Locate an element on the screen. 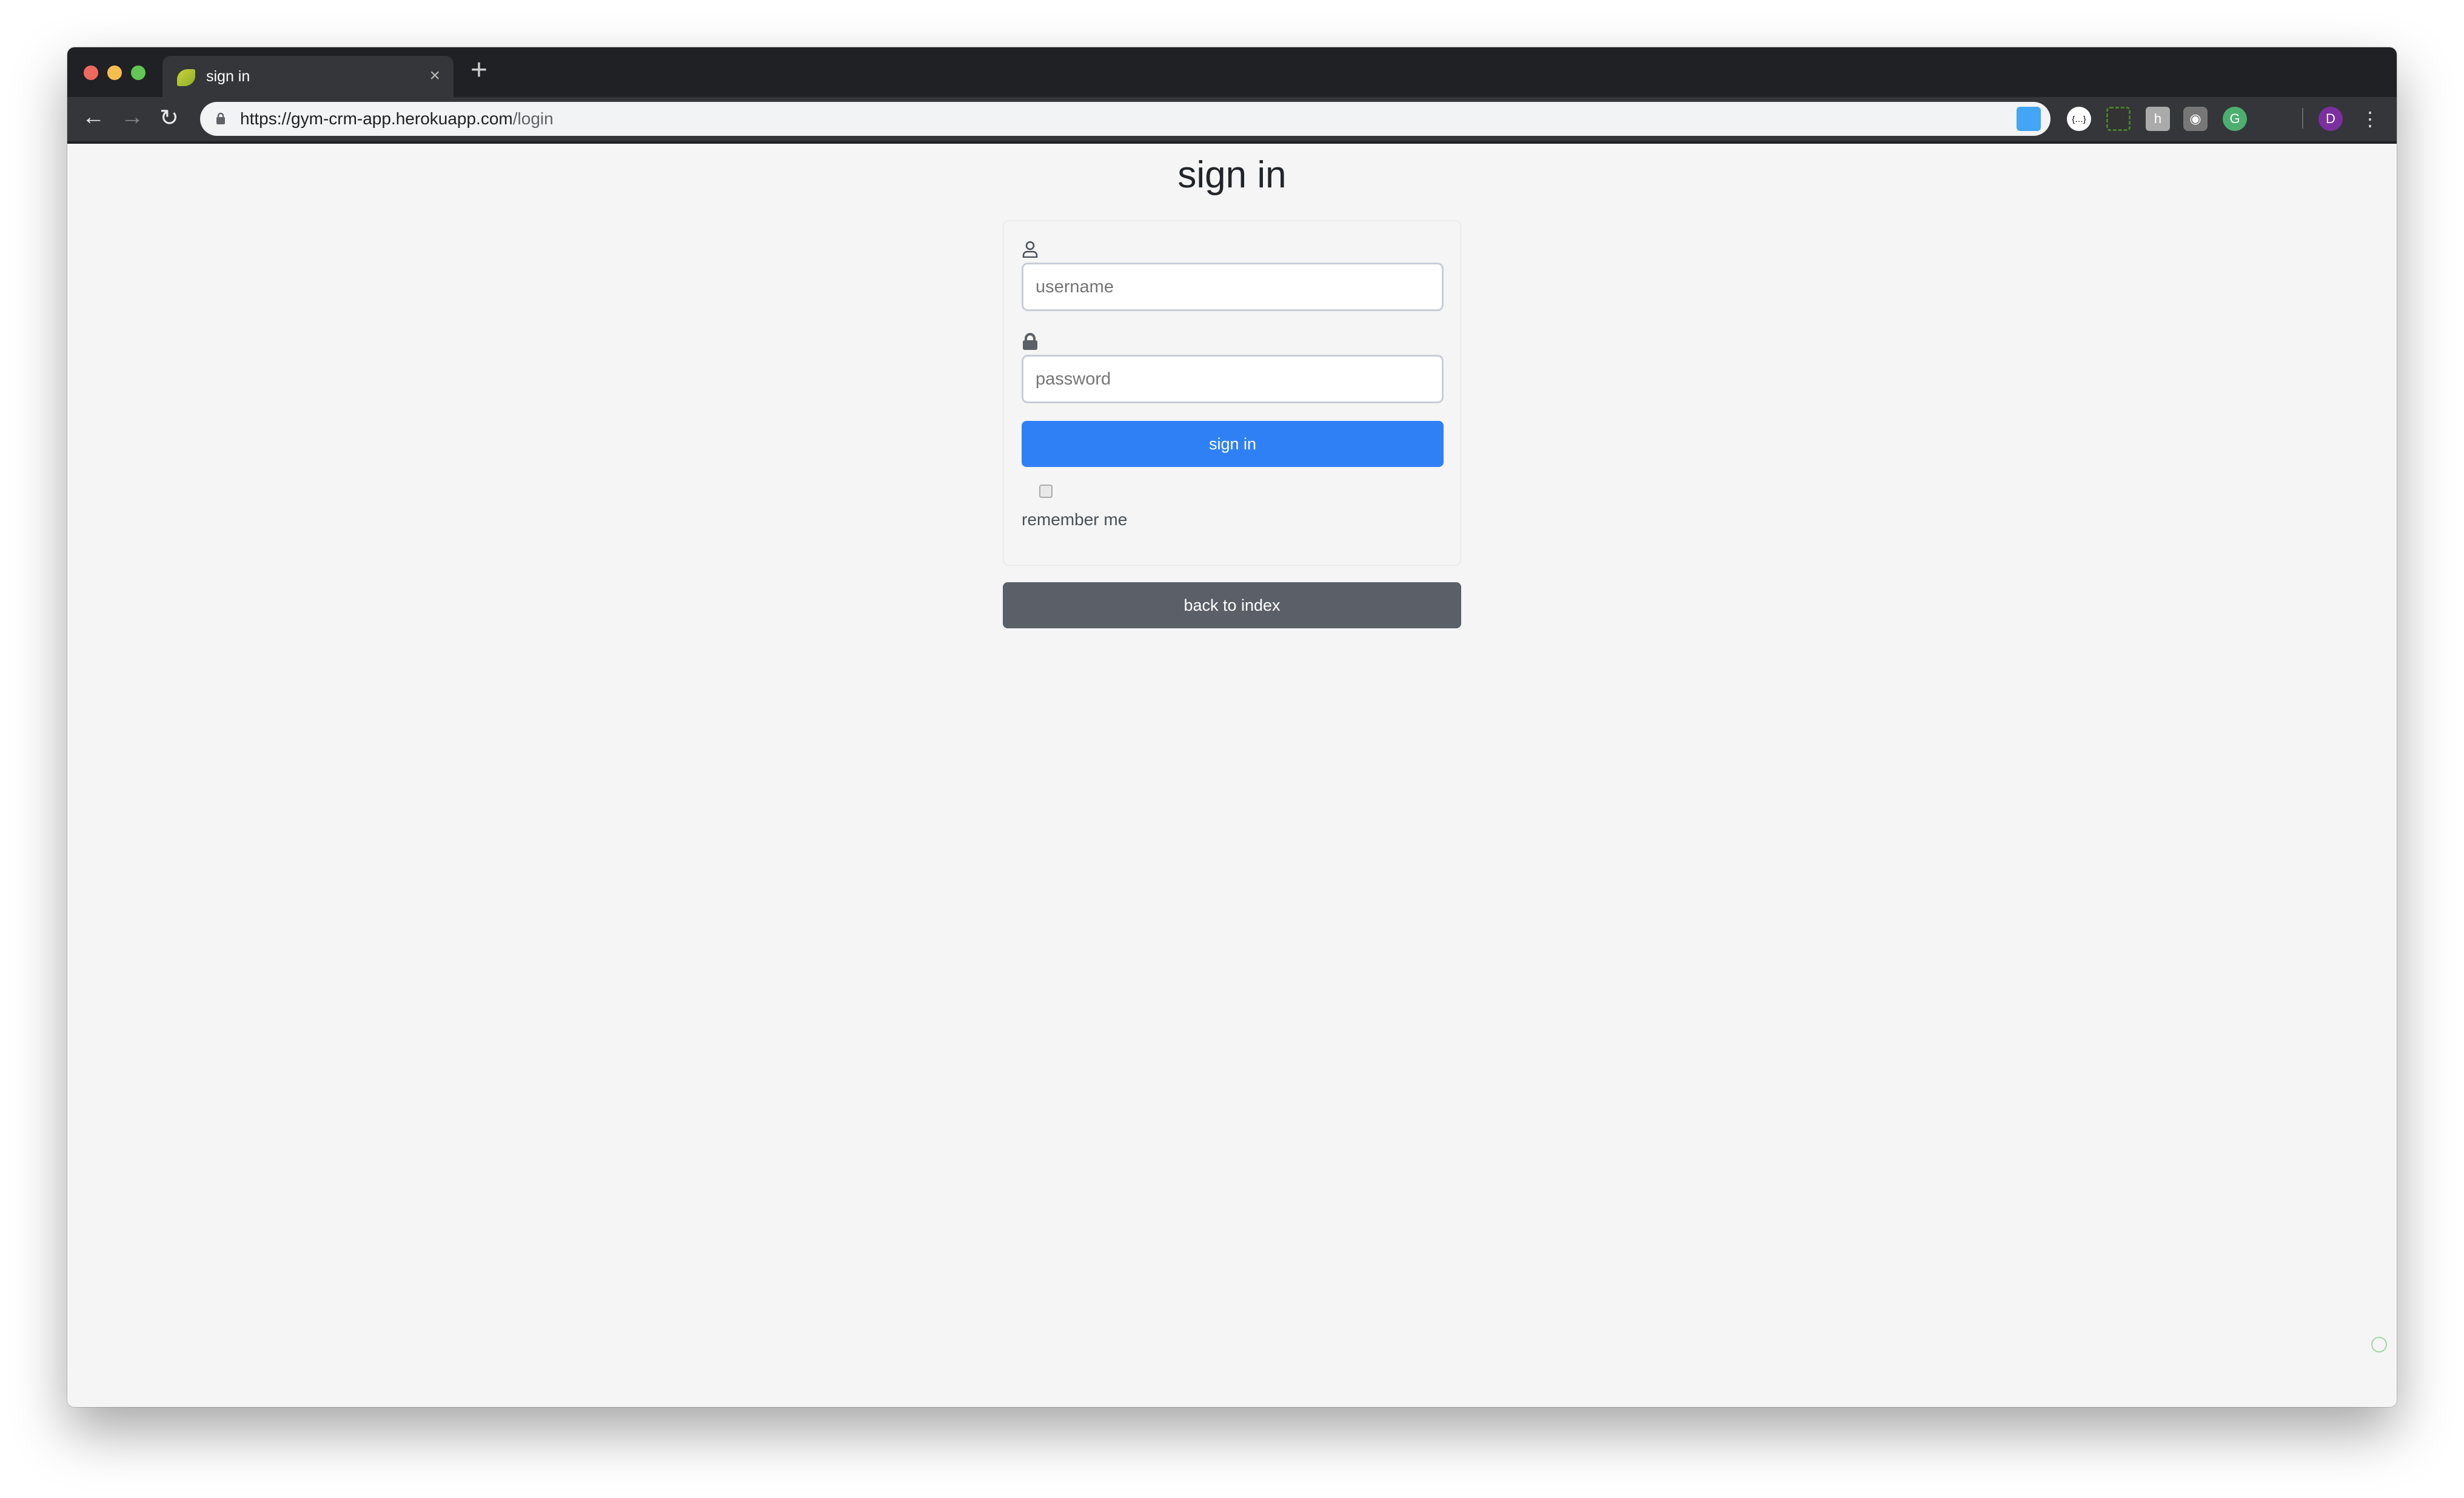  reload-icon: ↻ is located at coordinates (169, 118).